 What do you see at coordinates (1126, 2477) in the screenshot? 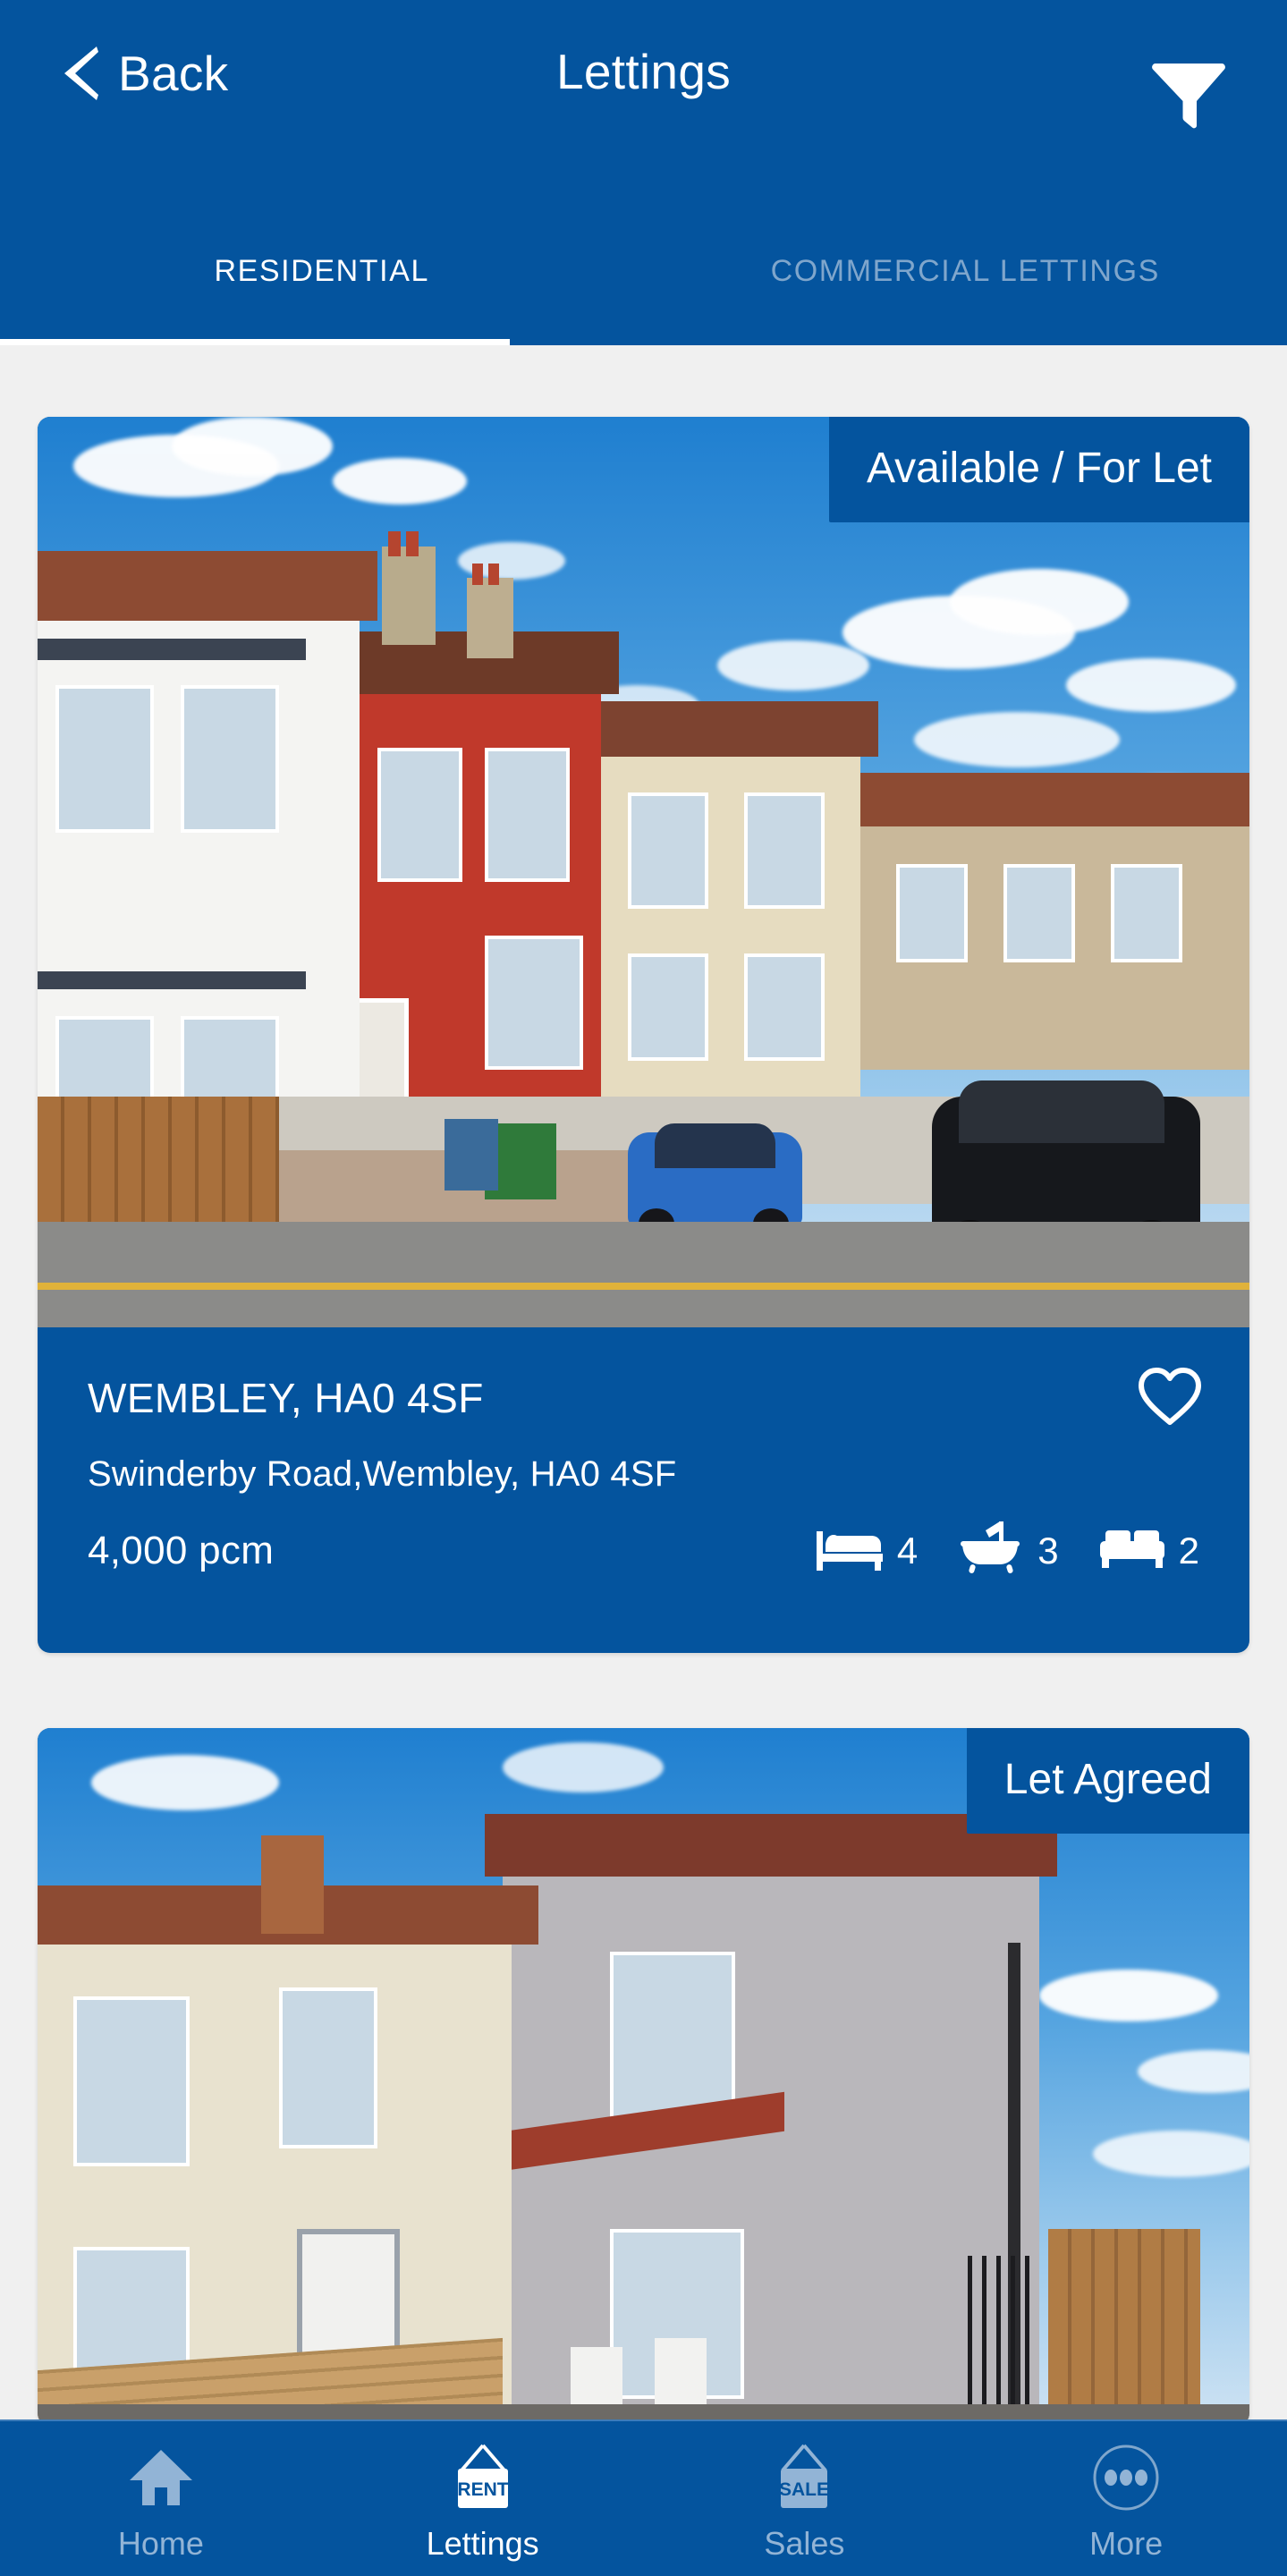
I see `more-dots-icon` at bounding box center [1126, 2477].